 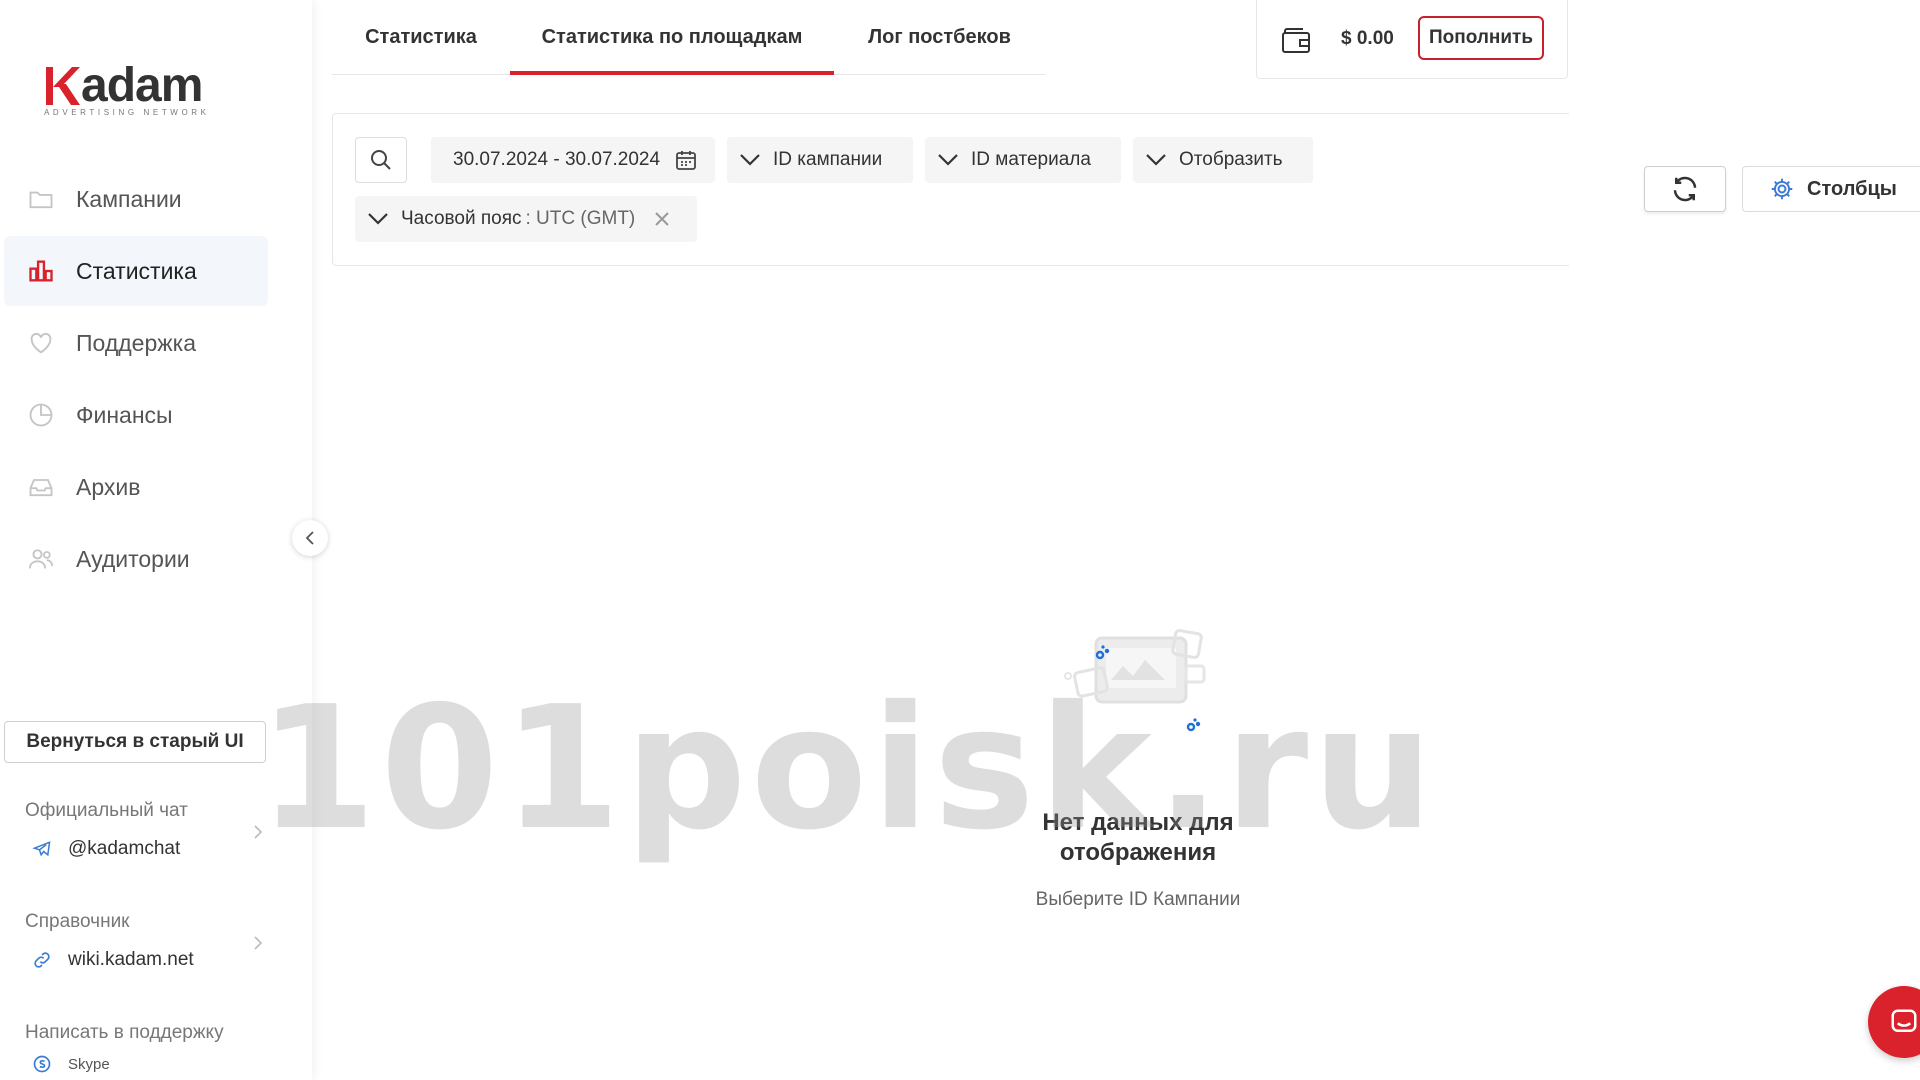 What do you see at coordinates (1367, 38) in the screenshot?
I see `balance-amount: $ 0.00` at bounding box center [1367, 38].